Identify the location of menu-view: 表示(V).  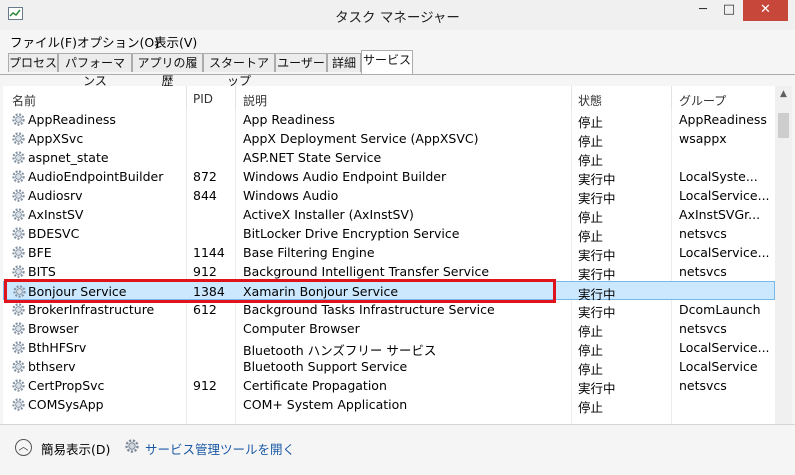
(175, 41).